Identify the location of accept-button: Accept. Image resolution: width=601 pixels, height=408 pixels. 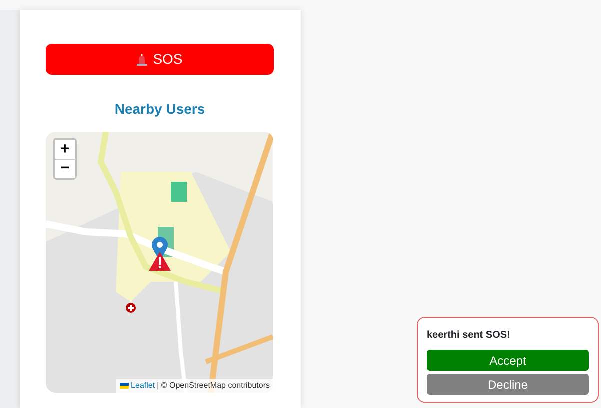
(508, 360).